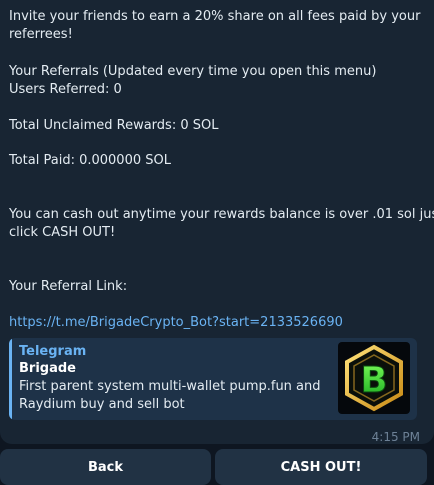 The image size is (434, 485). What do you see at coordinates (65, 89) in the screenshot?
I see `users-referred-text: Users Referred: 0` at bounding box center [65, 89].